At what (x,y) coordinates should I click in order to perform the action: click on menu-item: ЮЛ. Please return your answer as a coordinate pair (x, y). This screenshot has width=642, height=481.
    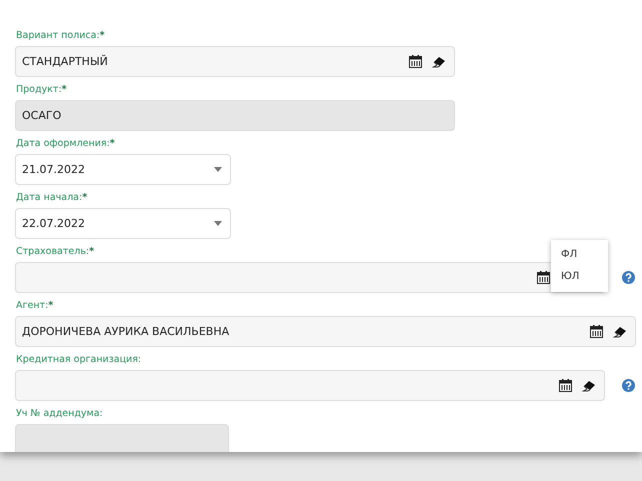
    Looking at the image, I should click on (579, 277).